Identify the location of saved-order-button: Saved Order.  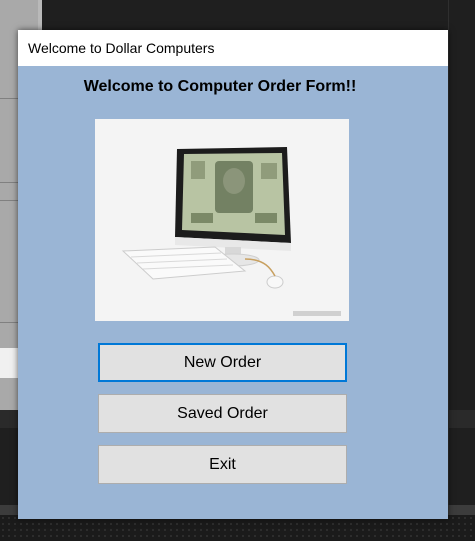
(222, 413).